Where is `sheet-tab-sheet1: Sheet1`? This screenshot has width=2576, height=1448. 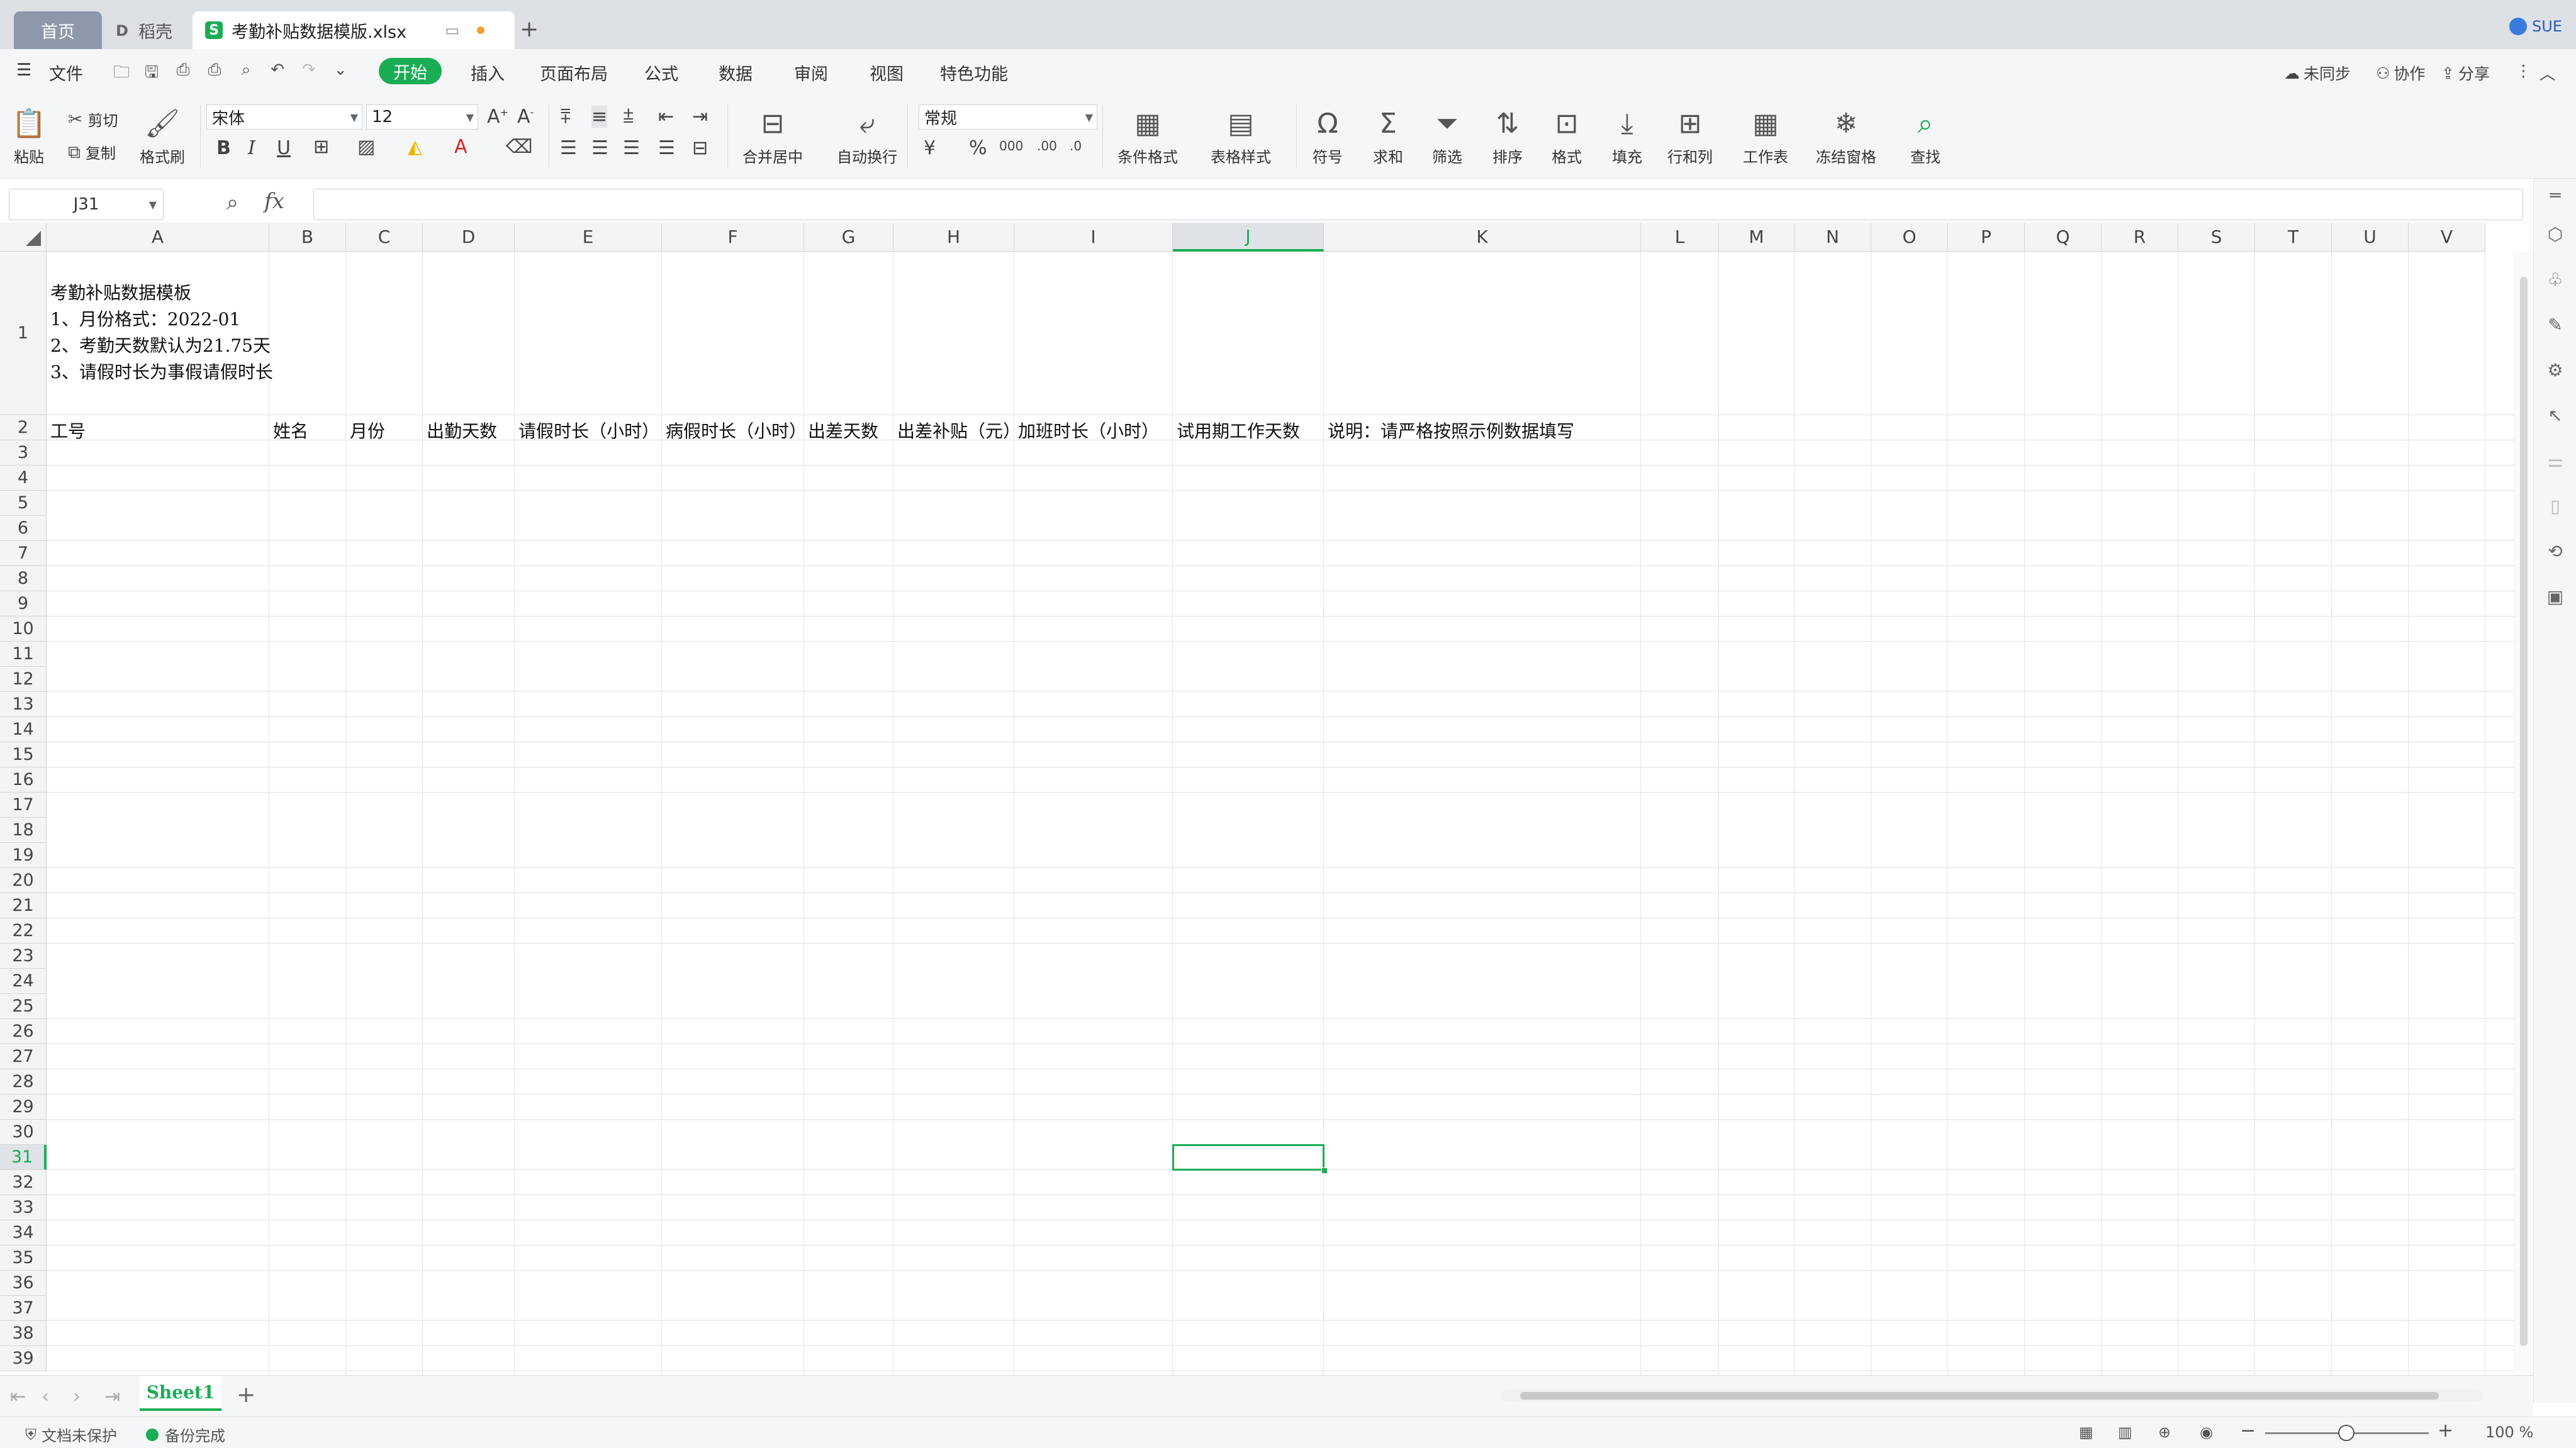
sheet-tab-sheet1: Sheet1 is located at coordinates (180, 1393).